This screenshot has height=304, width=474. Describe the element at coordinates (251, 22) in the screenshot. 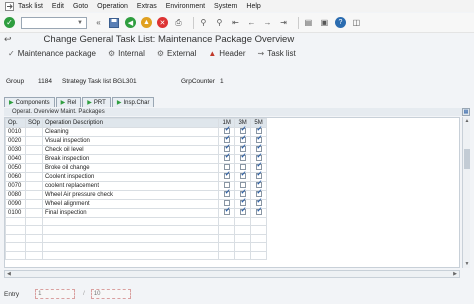

I see `prev-page-icon: ←` at that location.